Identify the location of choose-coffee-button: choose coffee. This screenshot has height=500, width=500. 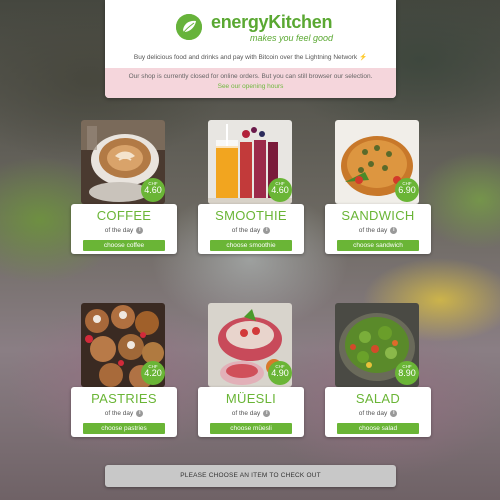
(124, 245).